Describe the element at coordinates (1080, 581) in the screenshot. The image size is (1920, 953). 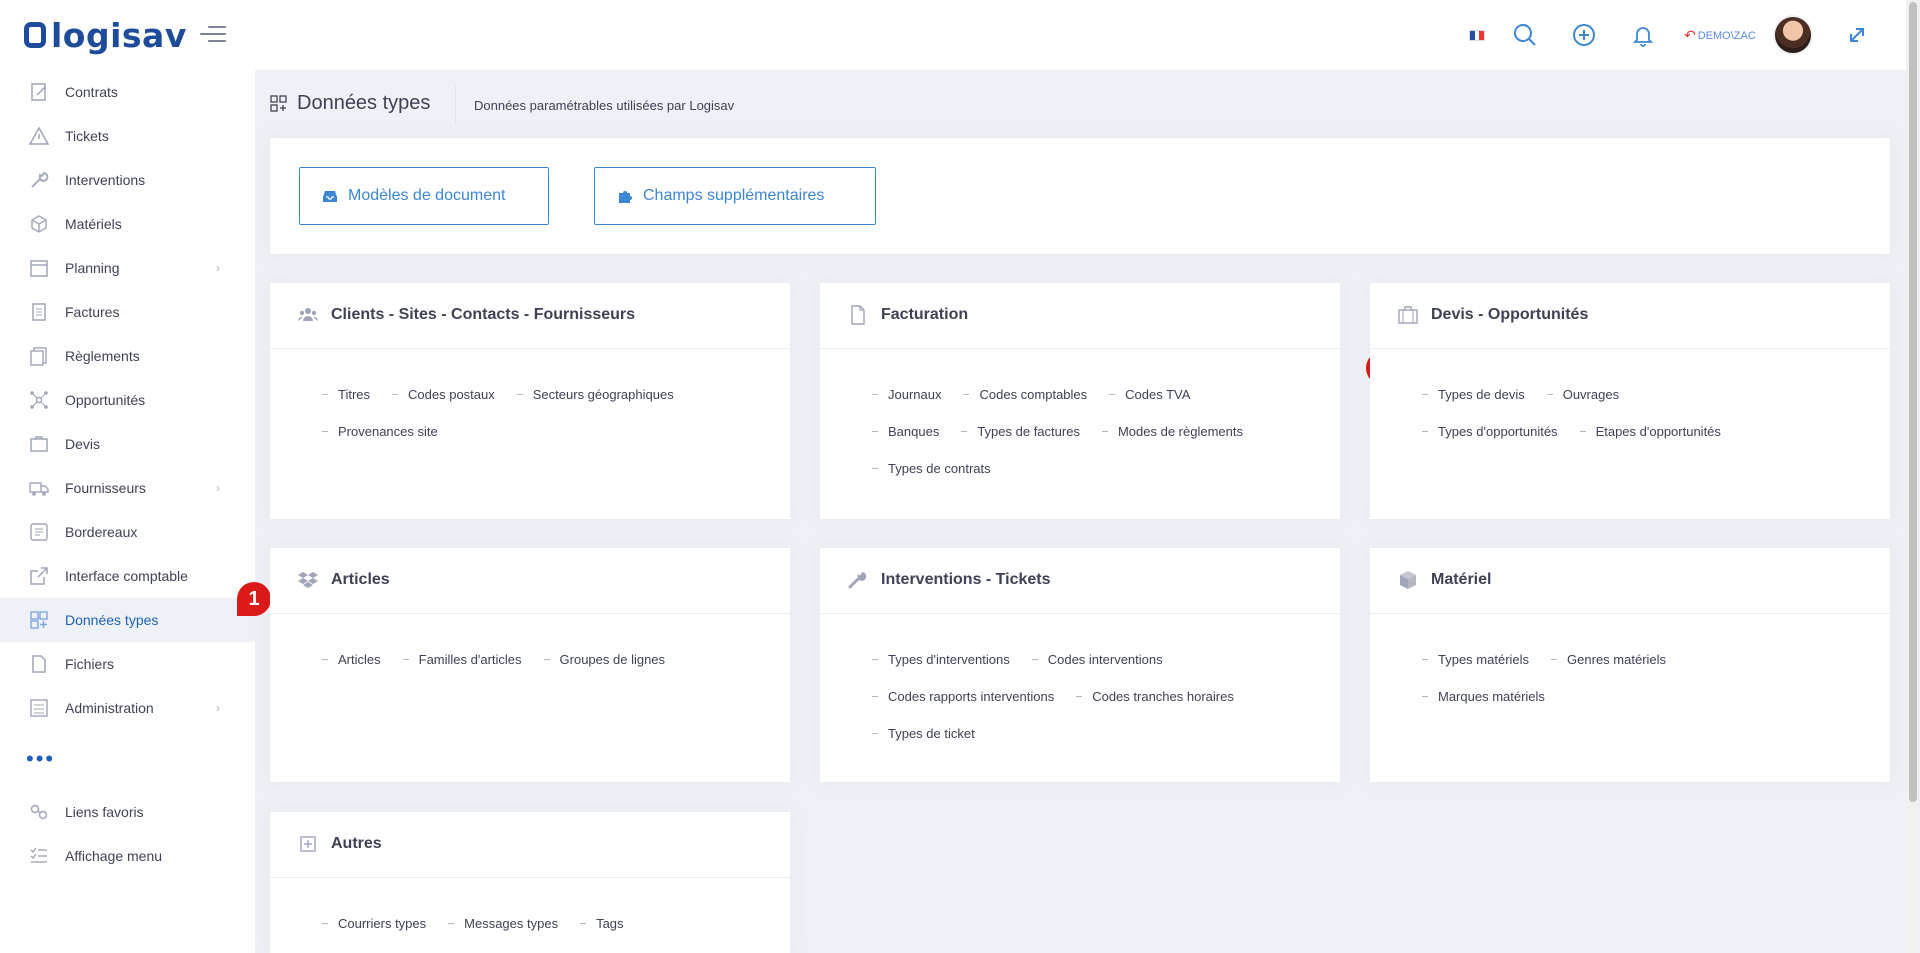
I see `section-header: Interventions - Tickets` at that location.